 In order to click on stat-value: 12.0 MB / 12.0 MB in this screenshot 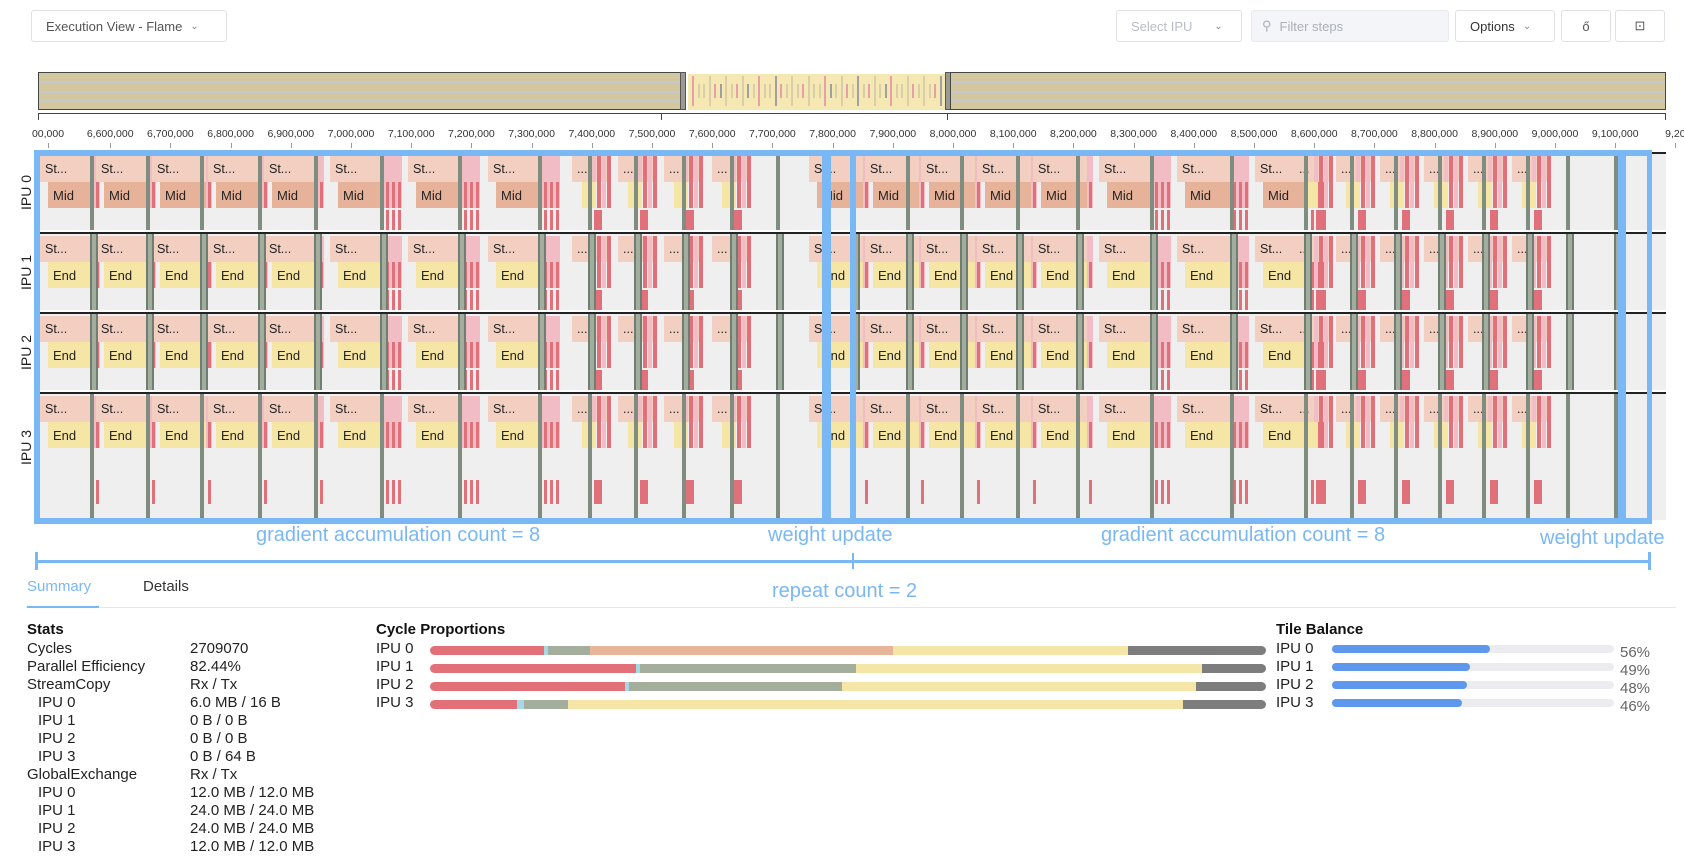, I will do `click(252, 792)`.